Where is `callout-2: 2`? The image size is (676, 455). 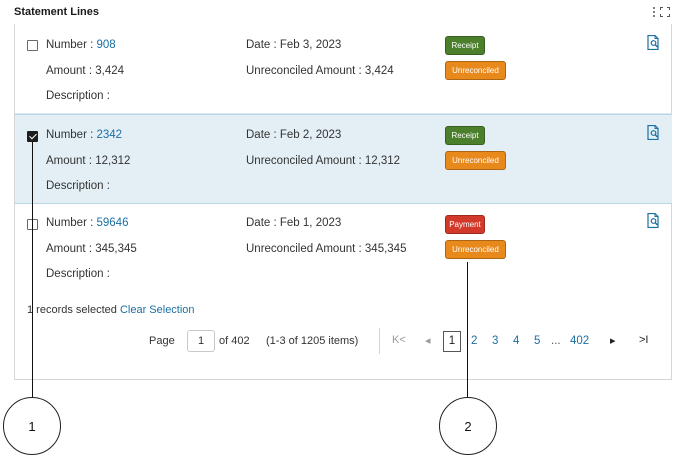 callout-2: 2 is located at coordinates (468, 426).